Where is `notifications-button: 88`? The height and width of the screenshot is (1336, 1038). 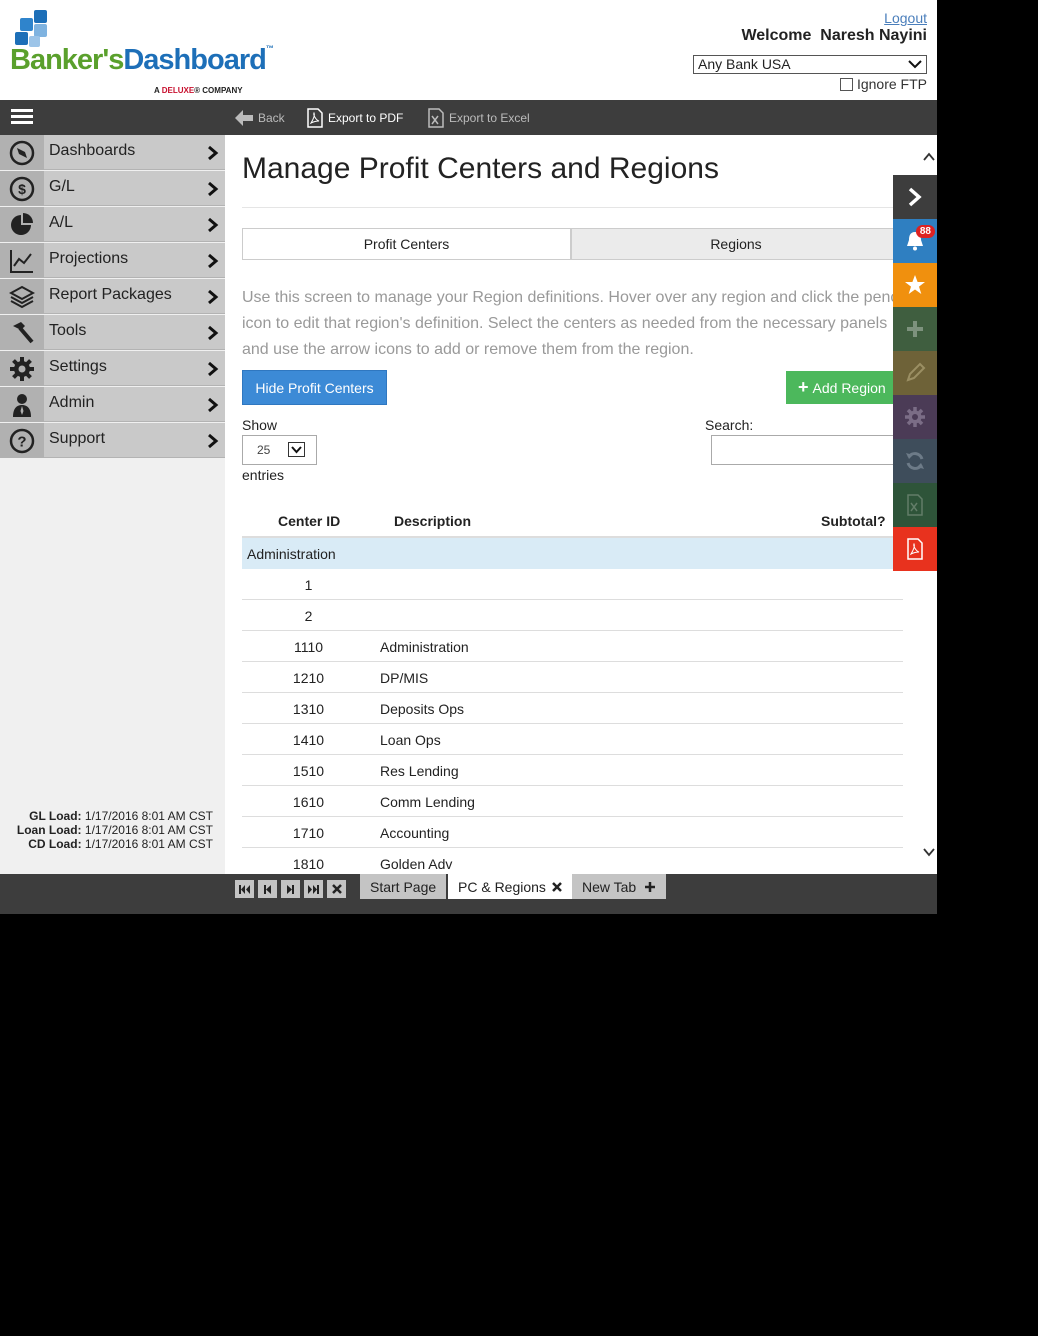
notifications-button: 88 is located at coordinates (915, 241).